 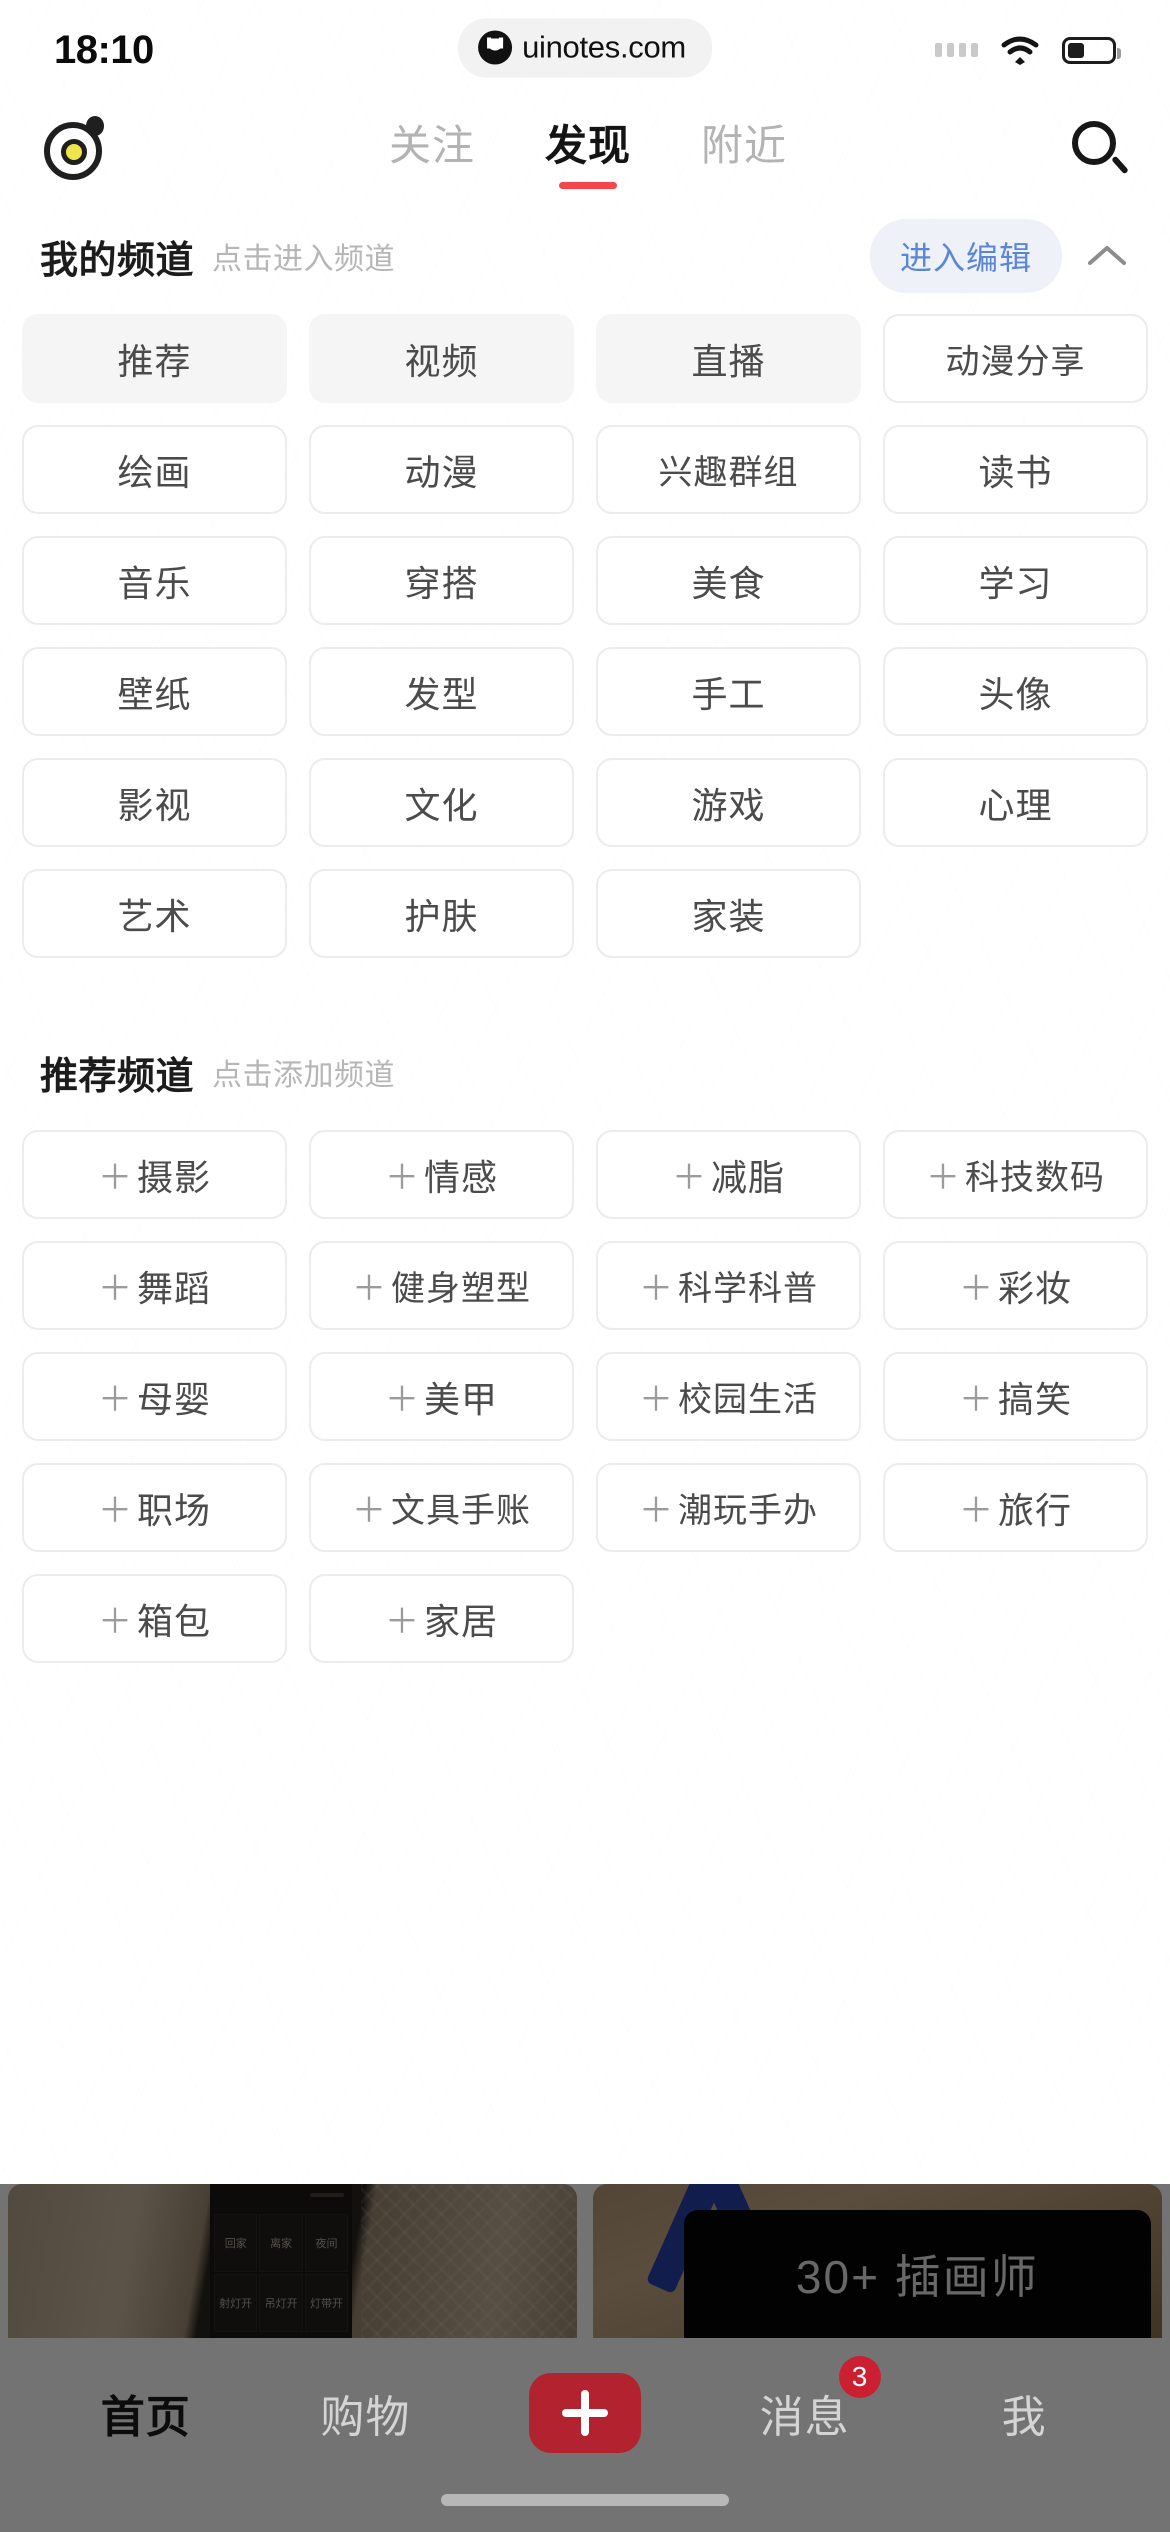 I want to click on chevron-up-icon, so click(x=1107, y=256).